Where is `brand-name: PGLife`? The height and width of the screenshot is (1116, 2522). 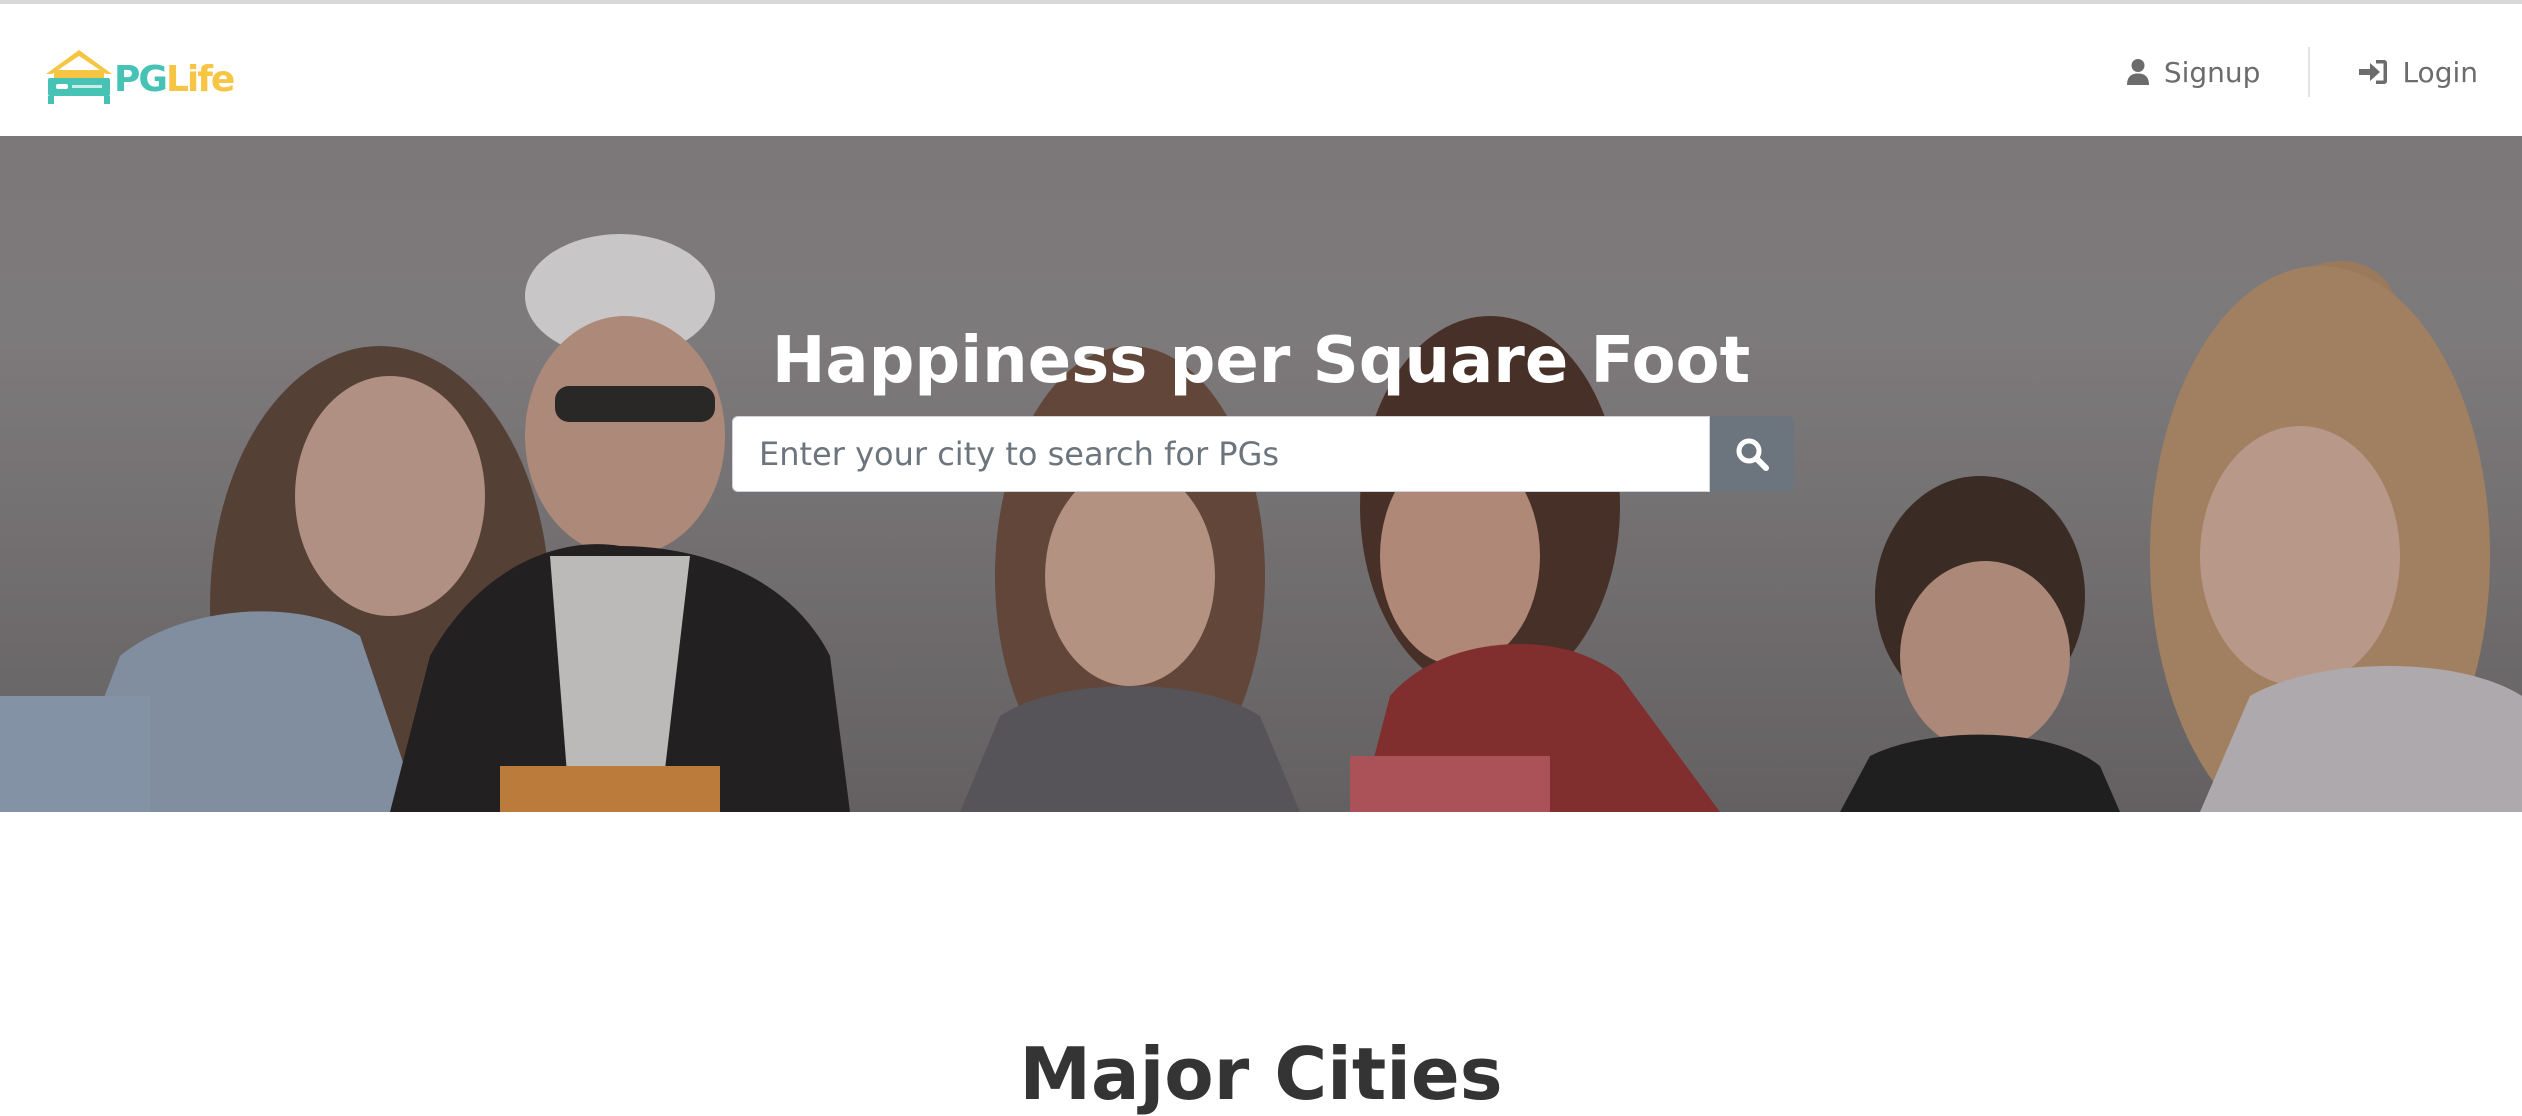
brand-name: PGLife is located at coordinates (174, 79).